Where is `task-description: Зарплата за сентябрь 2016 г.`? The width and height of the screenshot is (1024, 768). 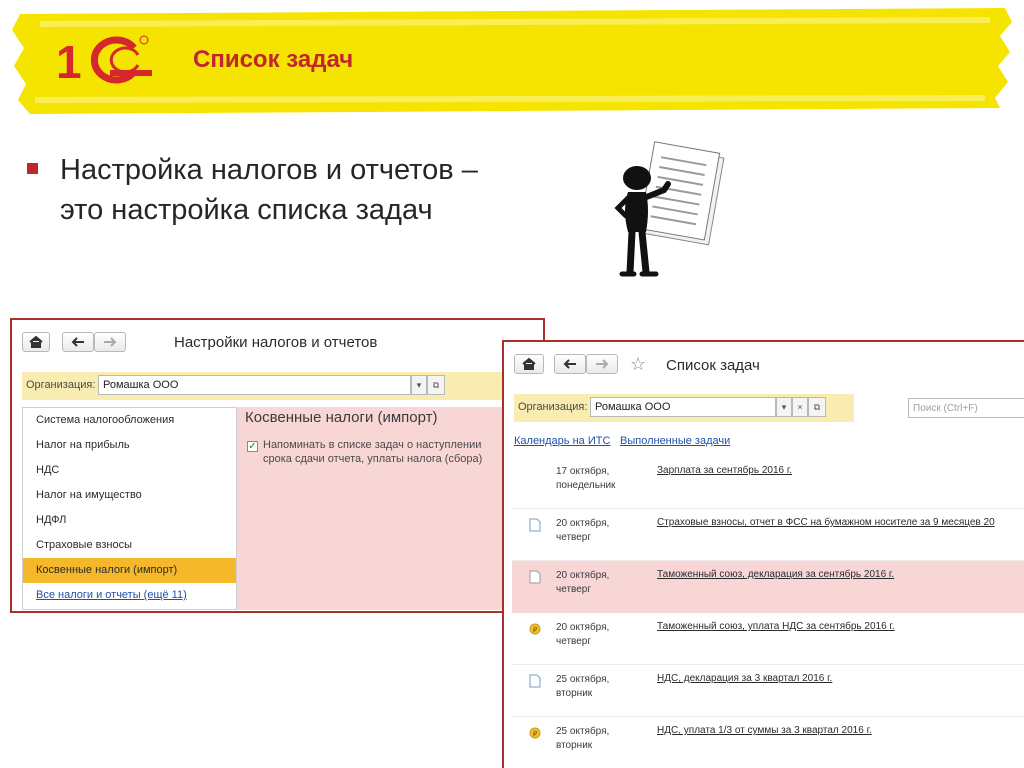
task-description: Зарплата за сентябрь 2016 г. is located at coordinates (724, 470).